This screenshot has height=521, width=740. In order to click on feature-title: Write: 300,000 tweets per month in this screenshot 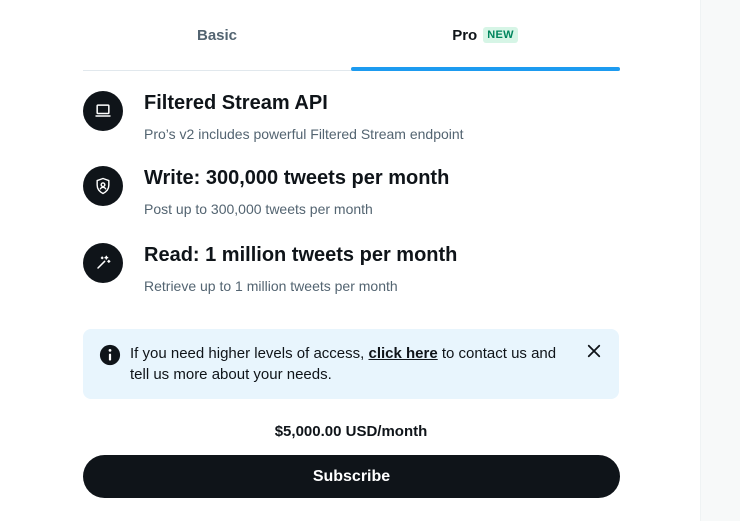, I will do `click(297, 178)`.